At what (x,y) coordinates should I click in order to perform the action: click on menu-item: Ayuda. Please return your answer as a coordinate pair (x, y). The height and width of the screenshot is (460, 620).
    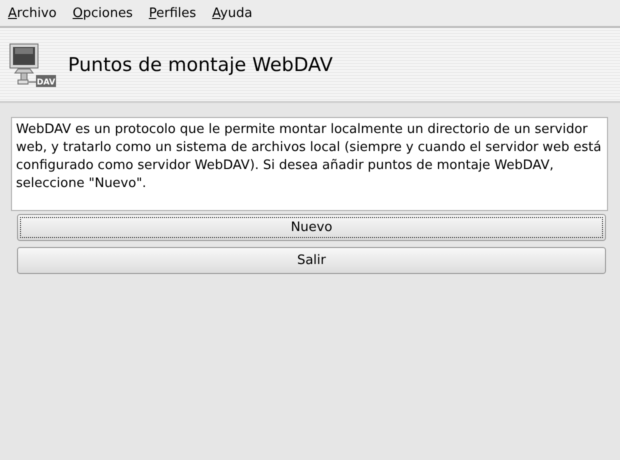
    Looking at the image, I should click on (232, 13).